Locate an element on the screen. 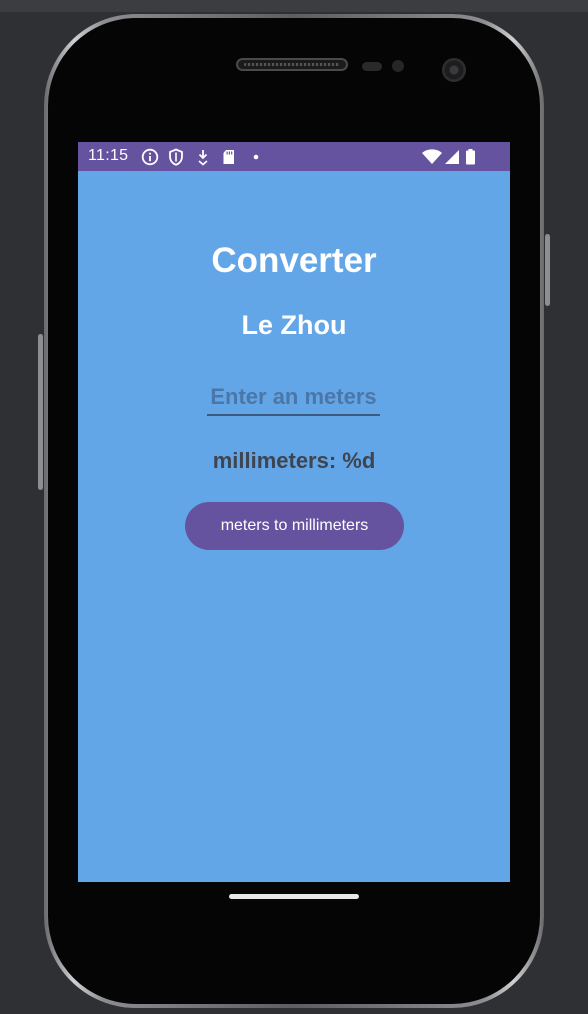 The width and height of the screenshot is (588, 1014). light-sensor is located at coordinates (398, 66).